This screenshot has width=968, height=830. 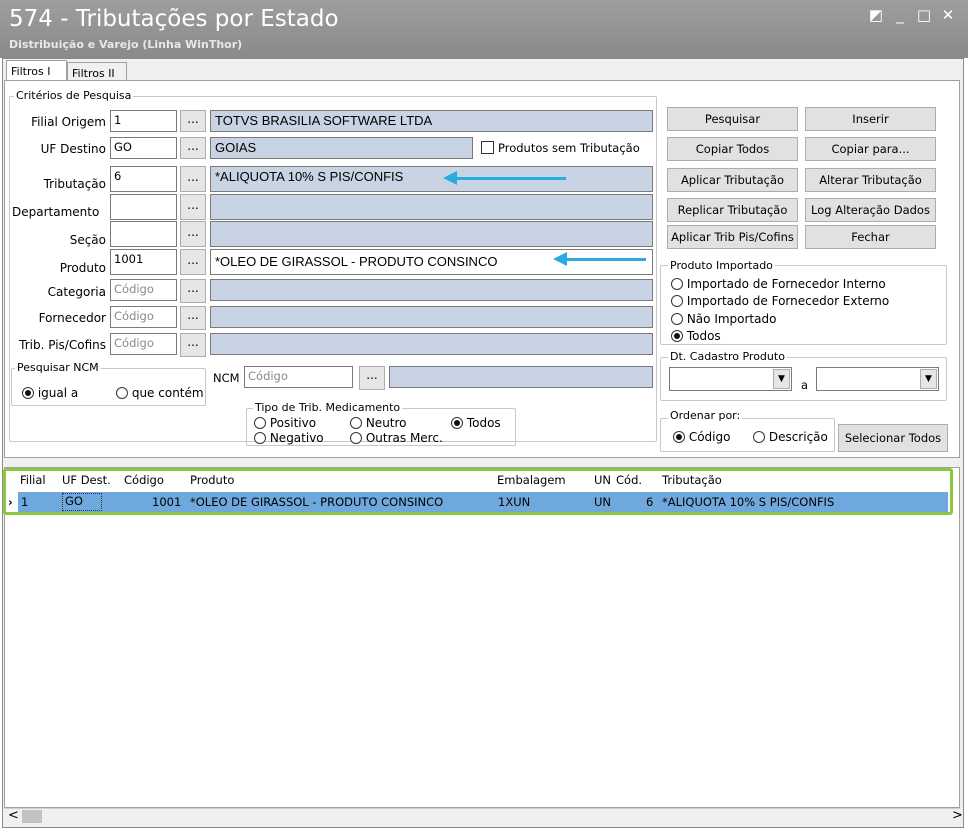 What do you see at coordinates (73, 149) in the screenshot?
I see `uf-label: UF Destino` at bounding box center [73, 149].